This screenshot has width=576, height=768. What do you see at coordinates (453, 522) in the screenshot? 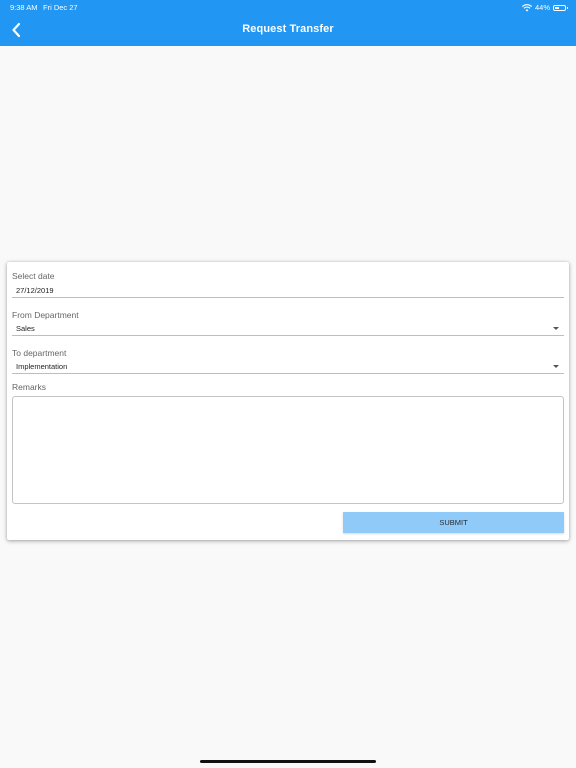
I see `submit-button: SUBMIT` at bounding box center [453, 522].